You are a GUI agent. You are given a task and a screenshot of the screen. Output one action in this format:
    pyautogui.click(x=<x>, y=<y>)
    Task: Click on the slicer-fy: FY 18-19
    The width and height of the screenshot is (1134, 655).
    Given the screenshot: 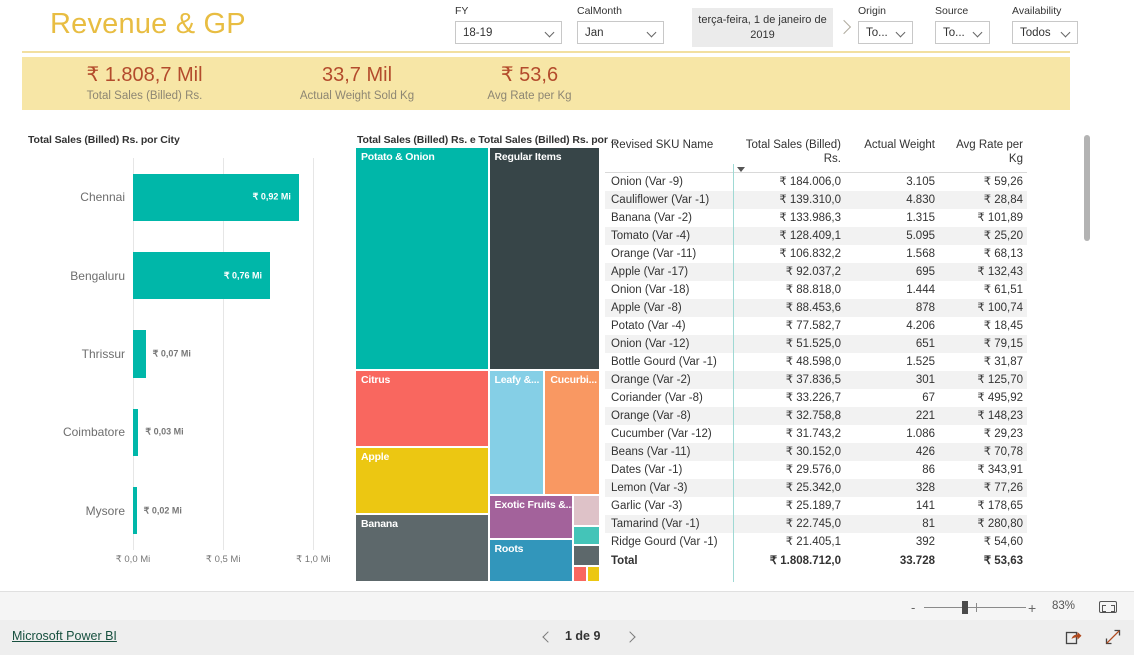 What is the action you would take?
    pyautogui.click(x=508, y=24)
    